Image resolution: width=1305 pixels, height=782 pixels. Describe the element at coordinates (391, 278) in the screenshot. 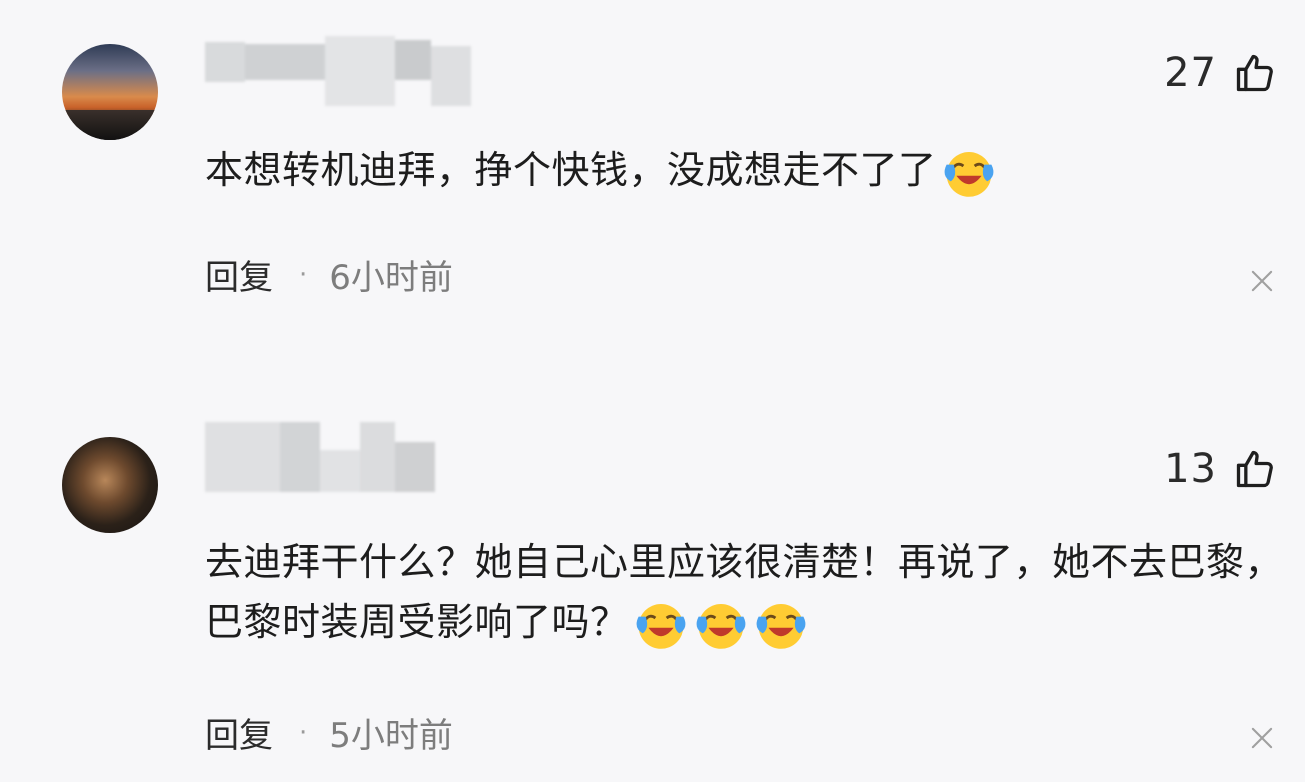

I see `timestamp: 6小时前` at that location.